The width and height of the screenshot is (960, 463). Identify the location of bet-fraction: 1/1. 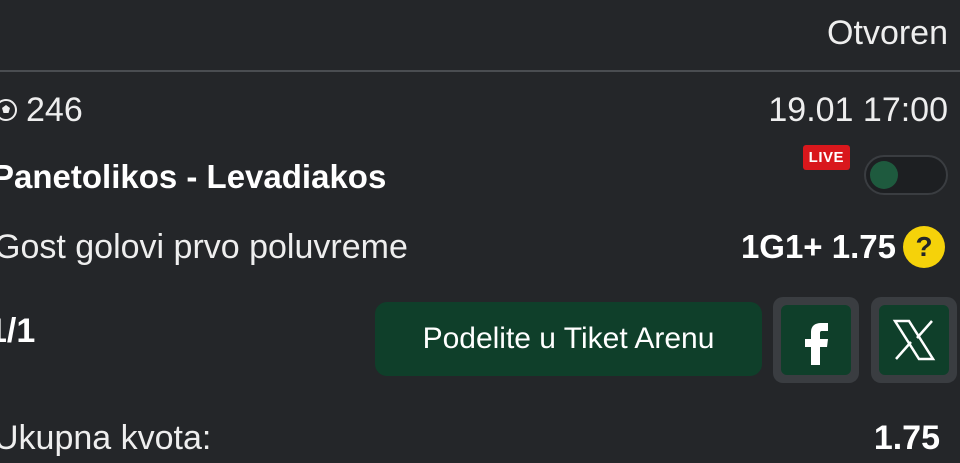
(18, 331).